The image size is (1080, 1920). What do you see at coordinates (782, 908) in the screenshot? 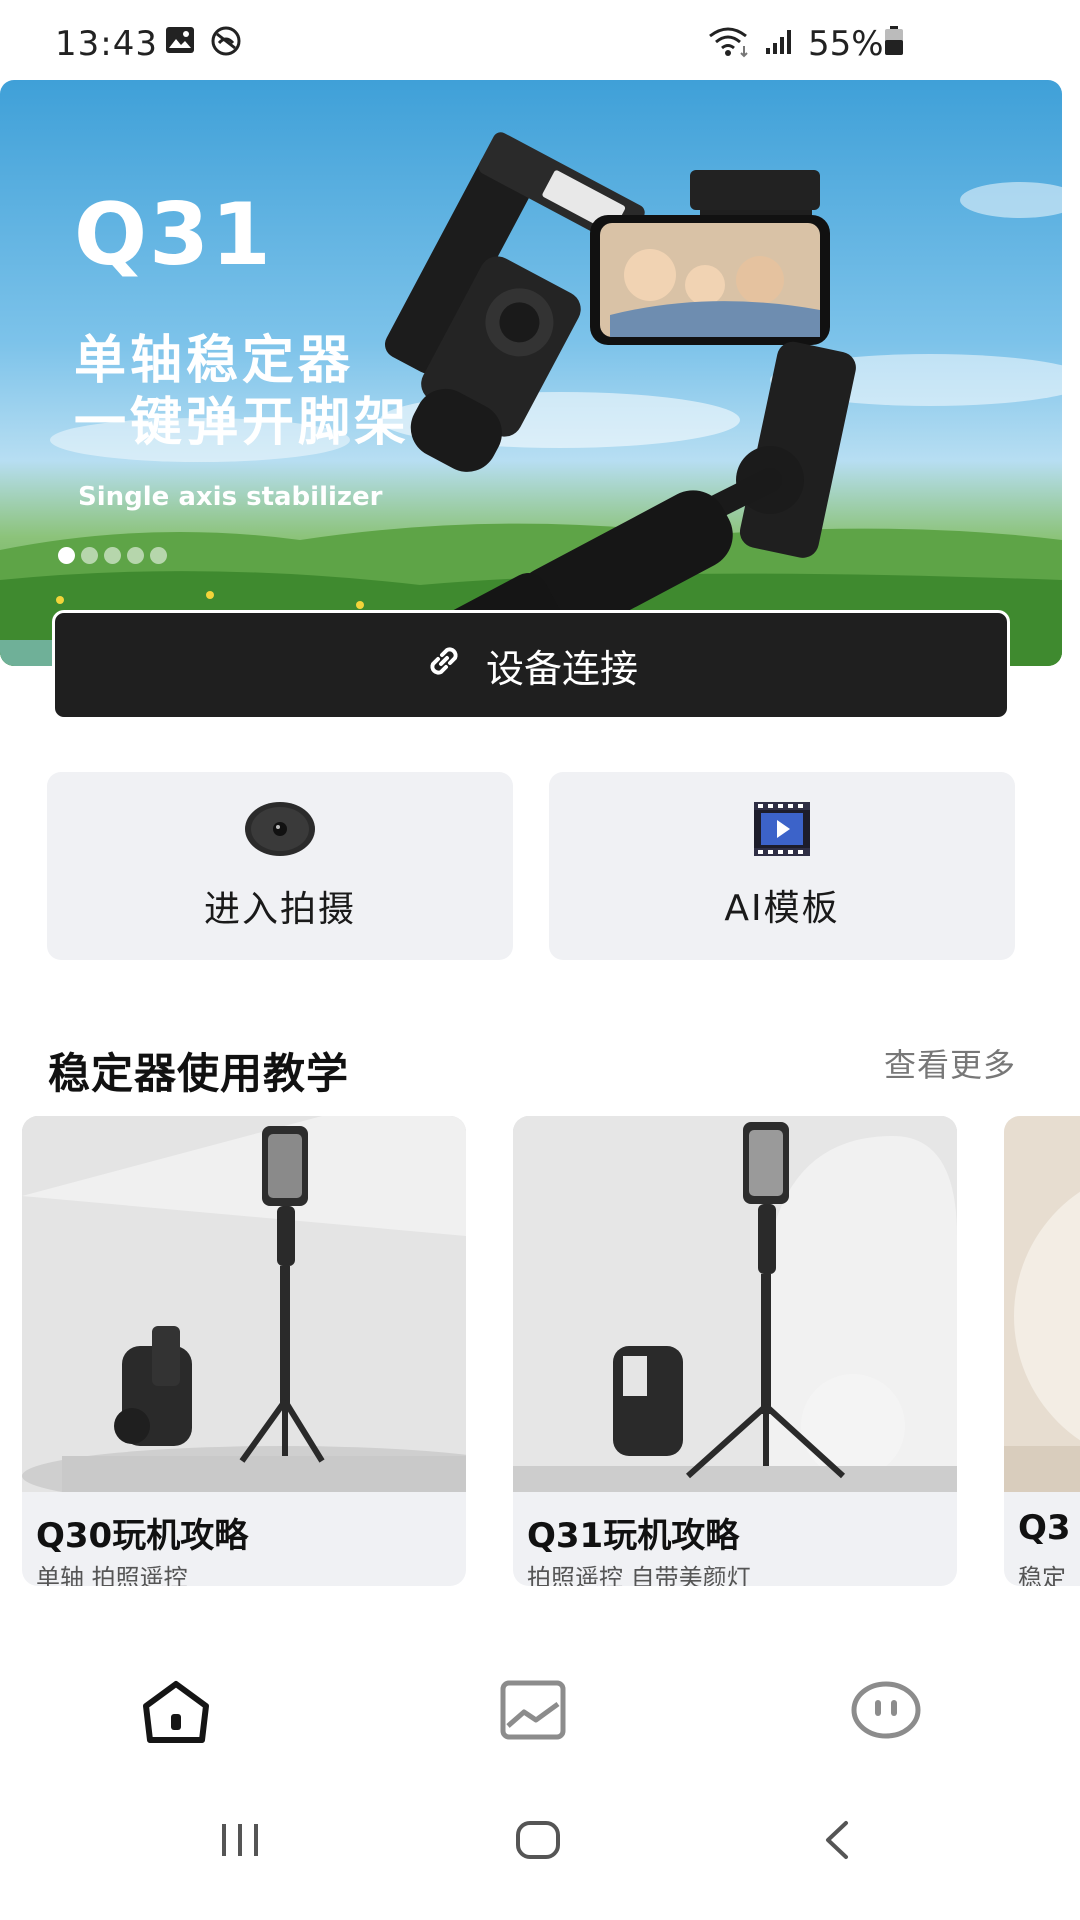
I see `ai-template-label: AI模板` at bounding box center [782, 908].